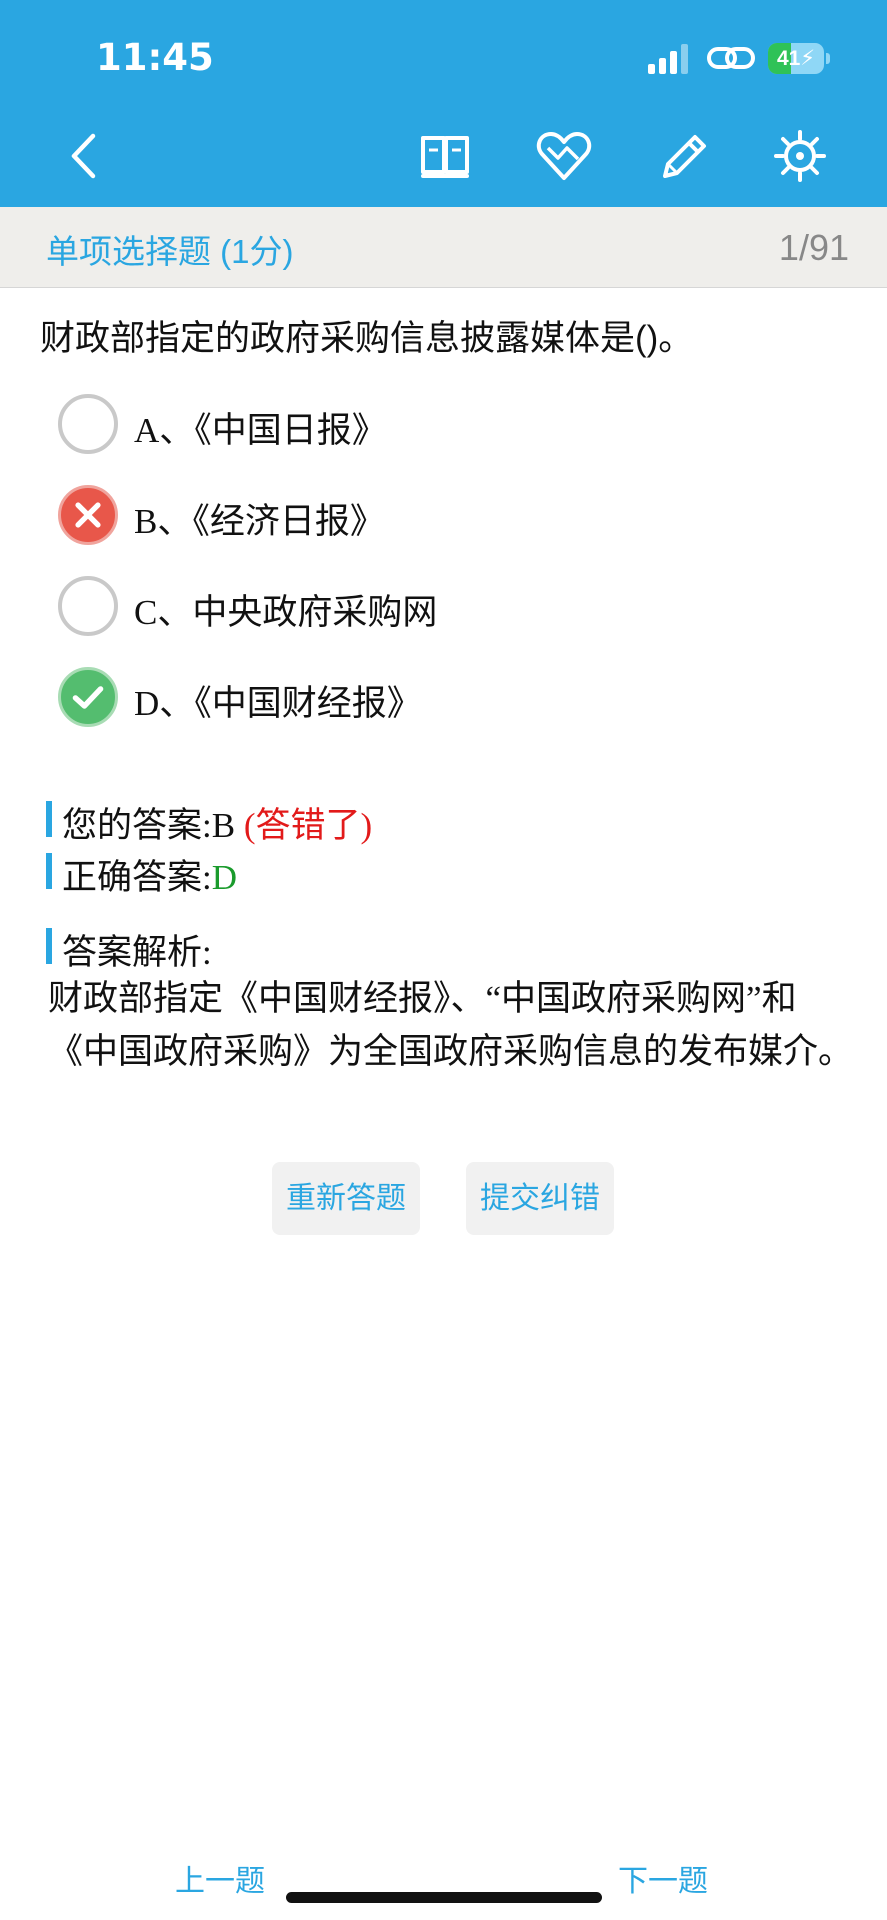 This screenshot has width=887, height=1920. What do you see at coordinates (137, 877) in the screenshot?
I see `correct-answer-label: 正确答案:` at bounding box center [137, 877].